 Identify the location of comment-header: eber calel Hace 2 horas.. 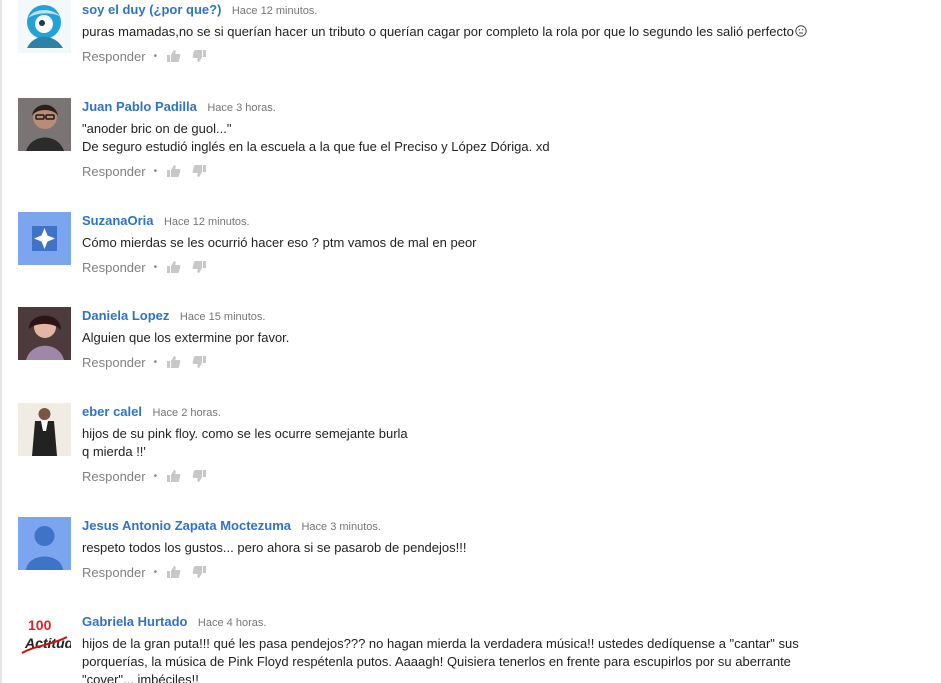
(505, 412).